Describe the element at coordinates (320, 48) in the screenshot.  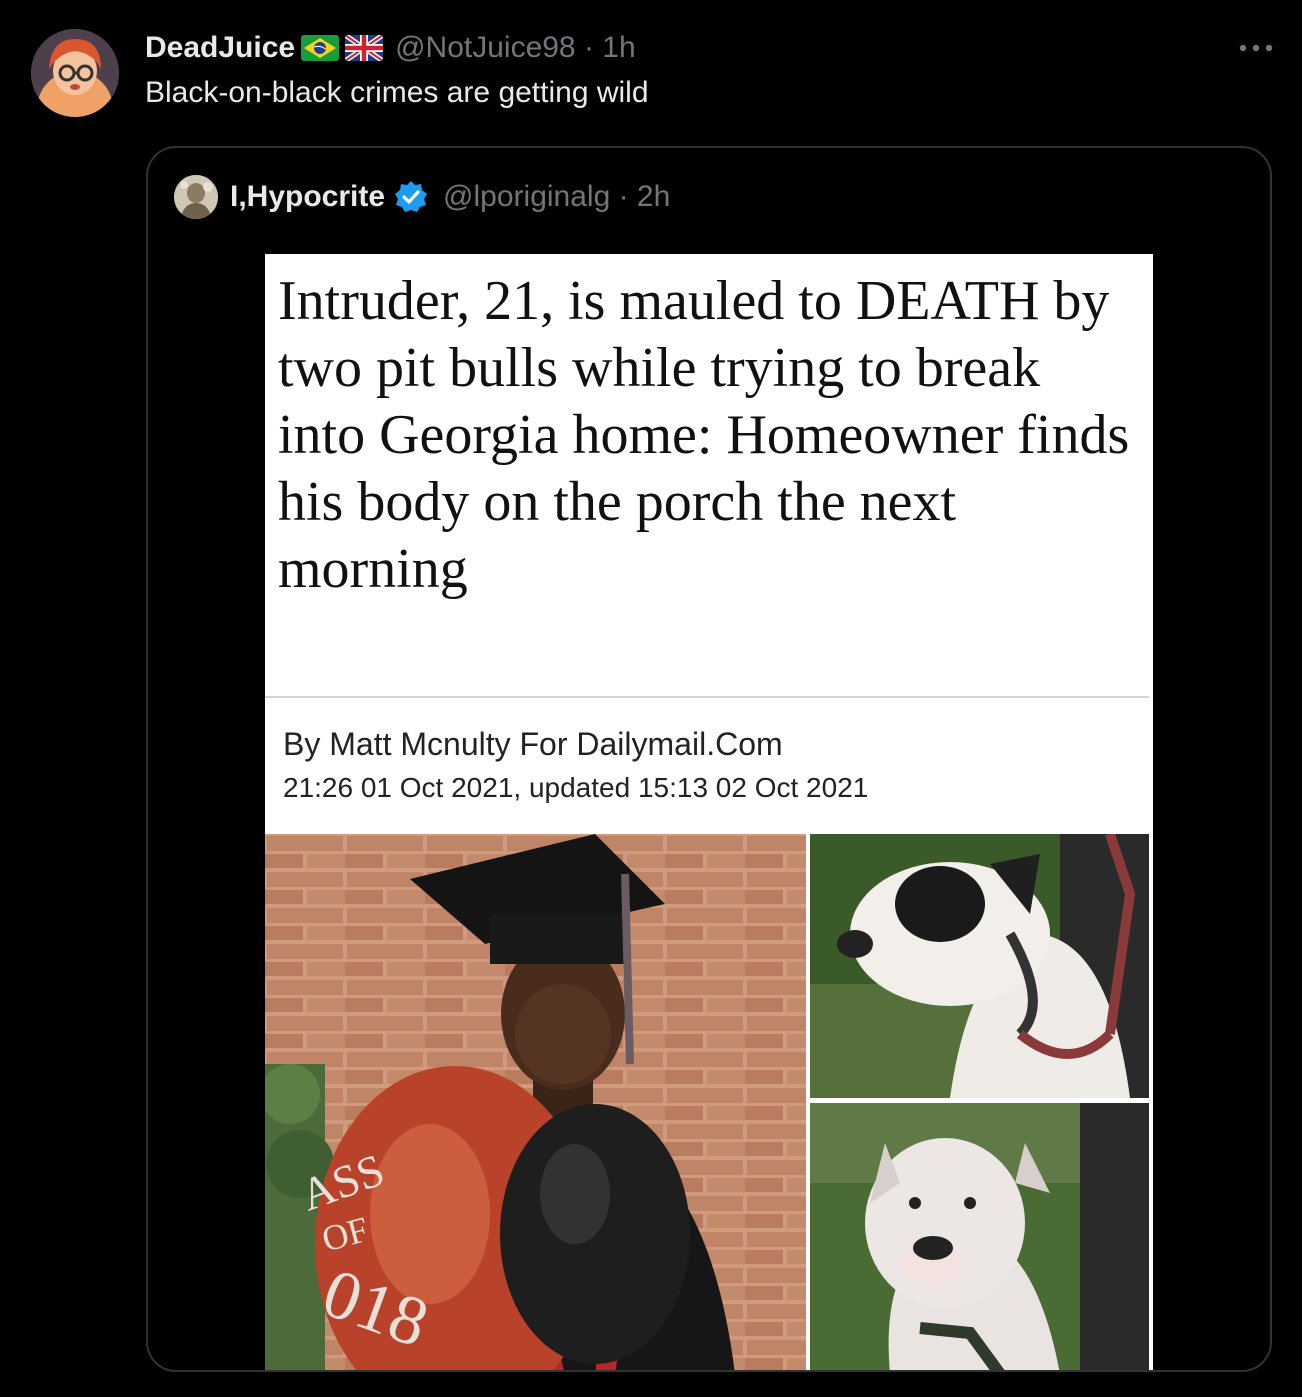
I see `brazil-flag-icon` at that location.